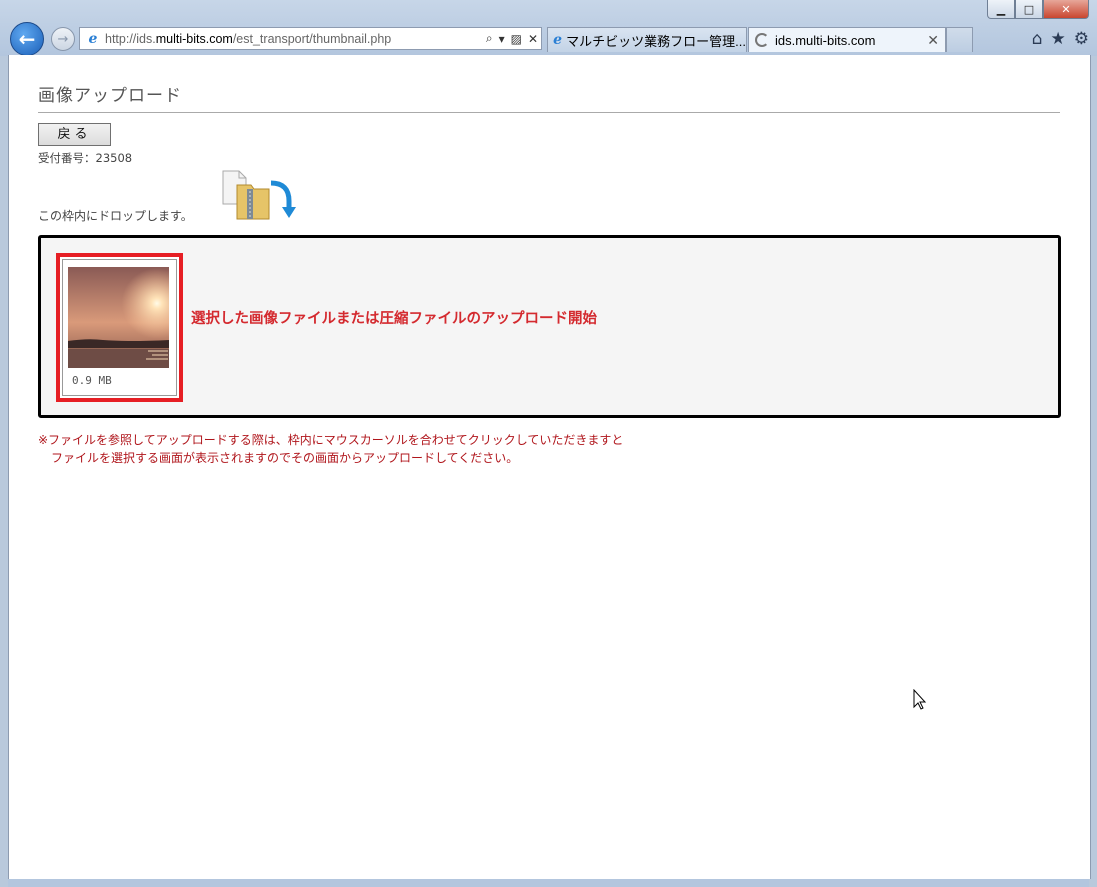 The image size is (1097, 887). I want to click on favorites-icon: ★, so click(1058, 39).